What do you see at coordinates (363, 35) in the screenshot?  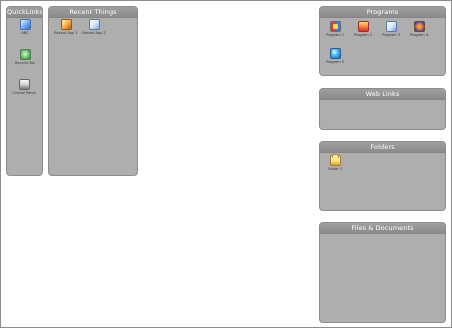 I see `program-item-2-label: Program 2` at bounding box center [363, 35].